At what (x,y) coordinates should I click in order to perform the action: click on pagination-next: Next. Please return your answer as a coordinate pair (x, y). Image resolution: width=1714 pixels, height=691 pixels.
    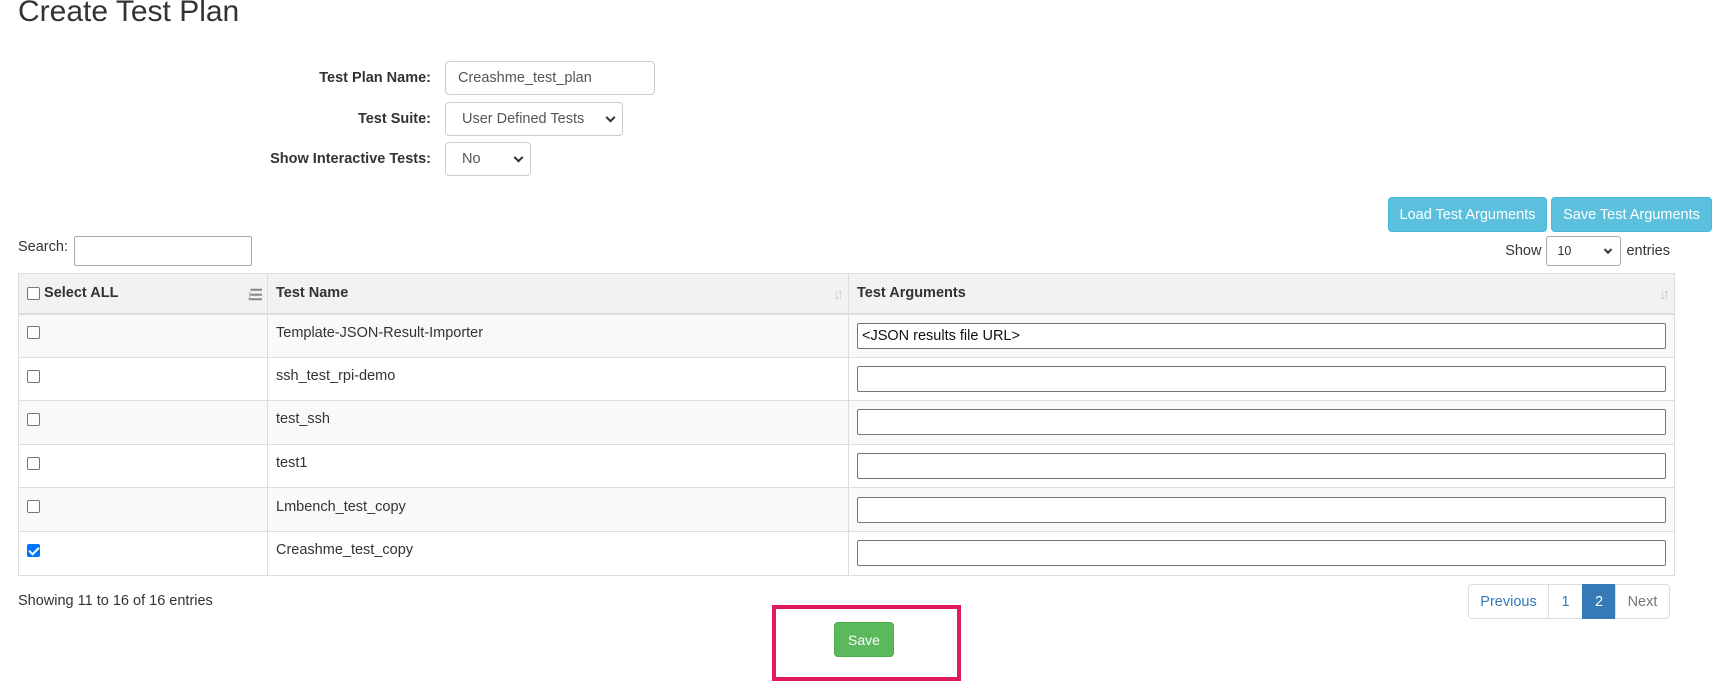
    Looking at the image, I should click on (1642, 601).